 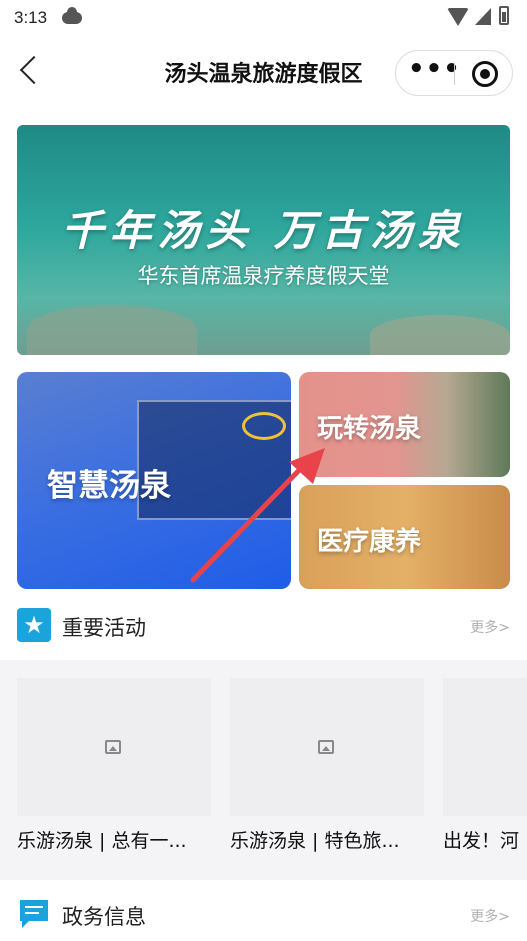 What do you see at coordinates (263, 276) in the screenshot?
I see `banner-subtitle: 华东首席温泉疗养度假天堂` at bounding box center [263, 276].